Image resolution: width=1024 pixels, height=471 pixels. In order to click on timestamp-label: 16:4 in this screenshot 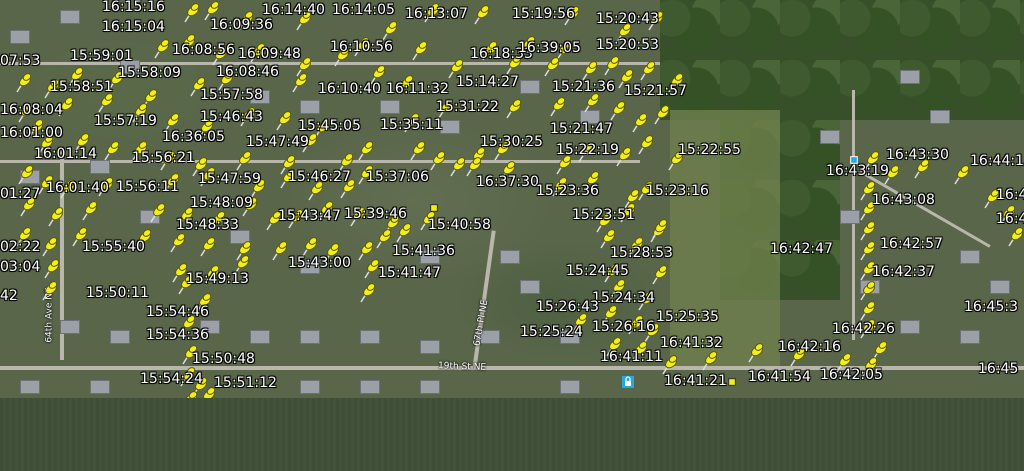, I will do `click(1010, 195)`.